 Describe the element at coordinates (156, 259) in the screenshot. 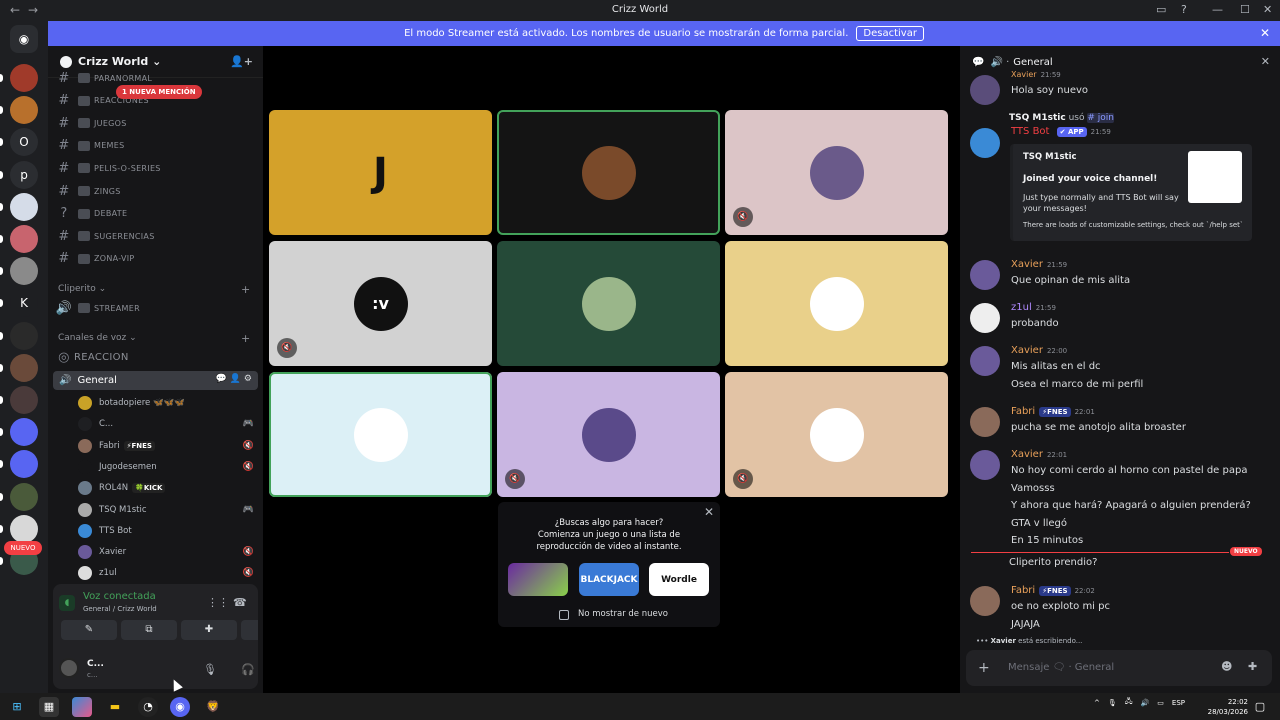

I see `channel-zona-vip: # ZONA-VIP` at that location.